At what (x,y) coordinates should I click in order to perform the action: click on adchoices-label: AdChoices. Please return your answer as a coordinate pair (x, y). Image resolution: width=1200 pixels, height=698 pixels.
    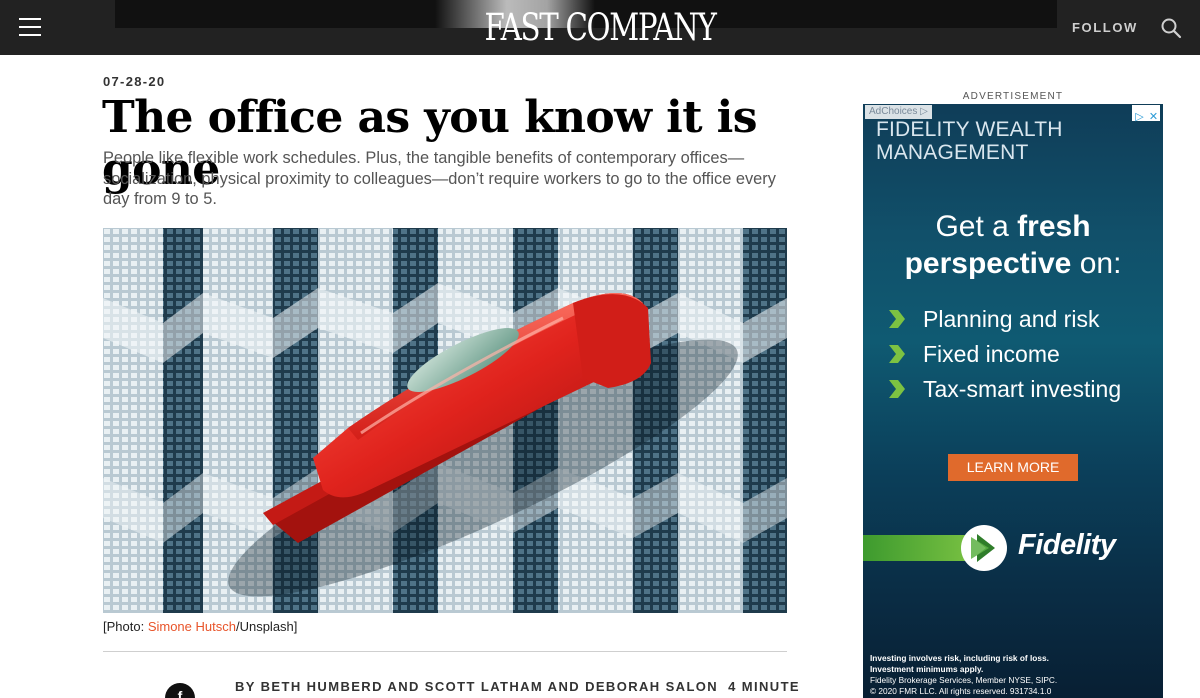
    Looking at the image, I should click on (893, 111).